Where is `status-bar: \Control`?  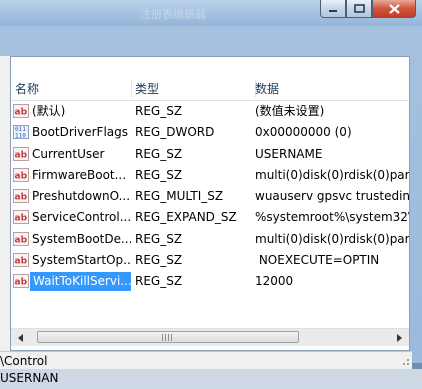
status-bar: \Control is located at coordinates (206, 360).